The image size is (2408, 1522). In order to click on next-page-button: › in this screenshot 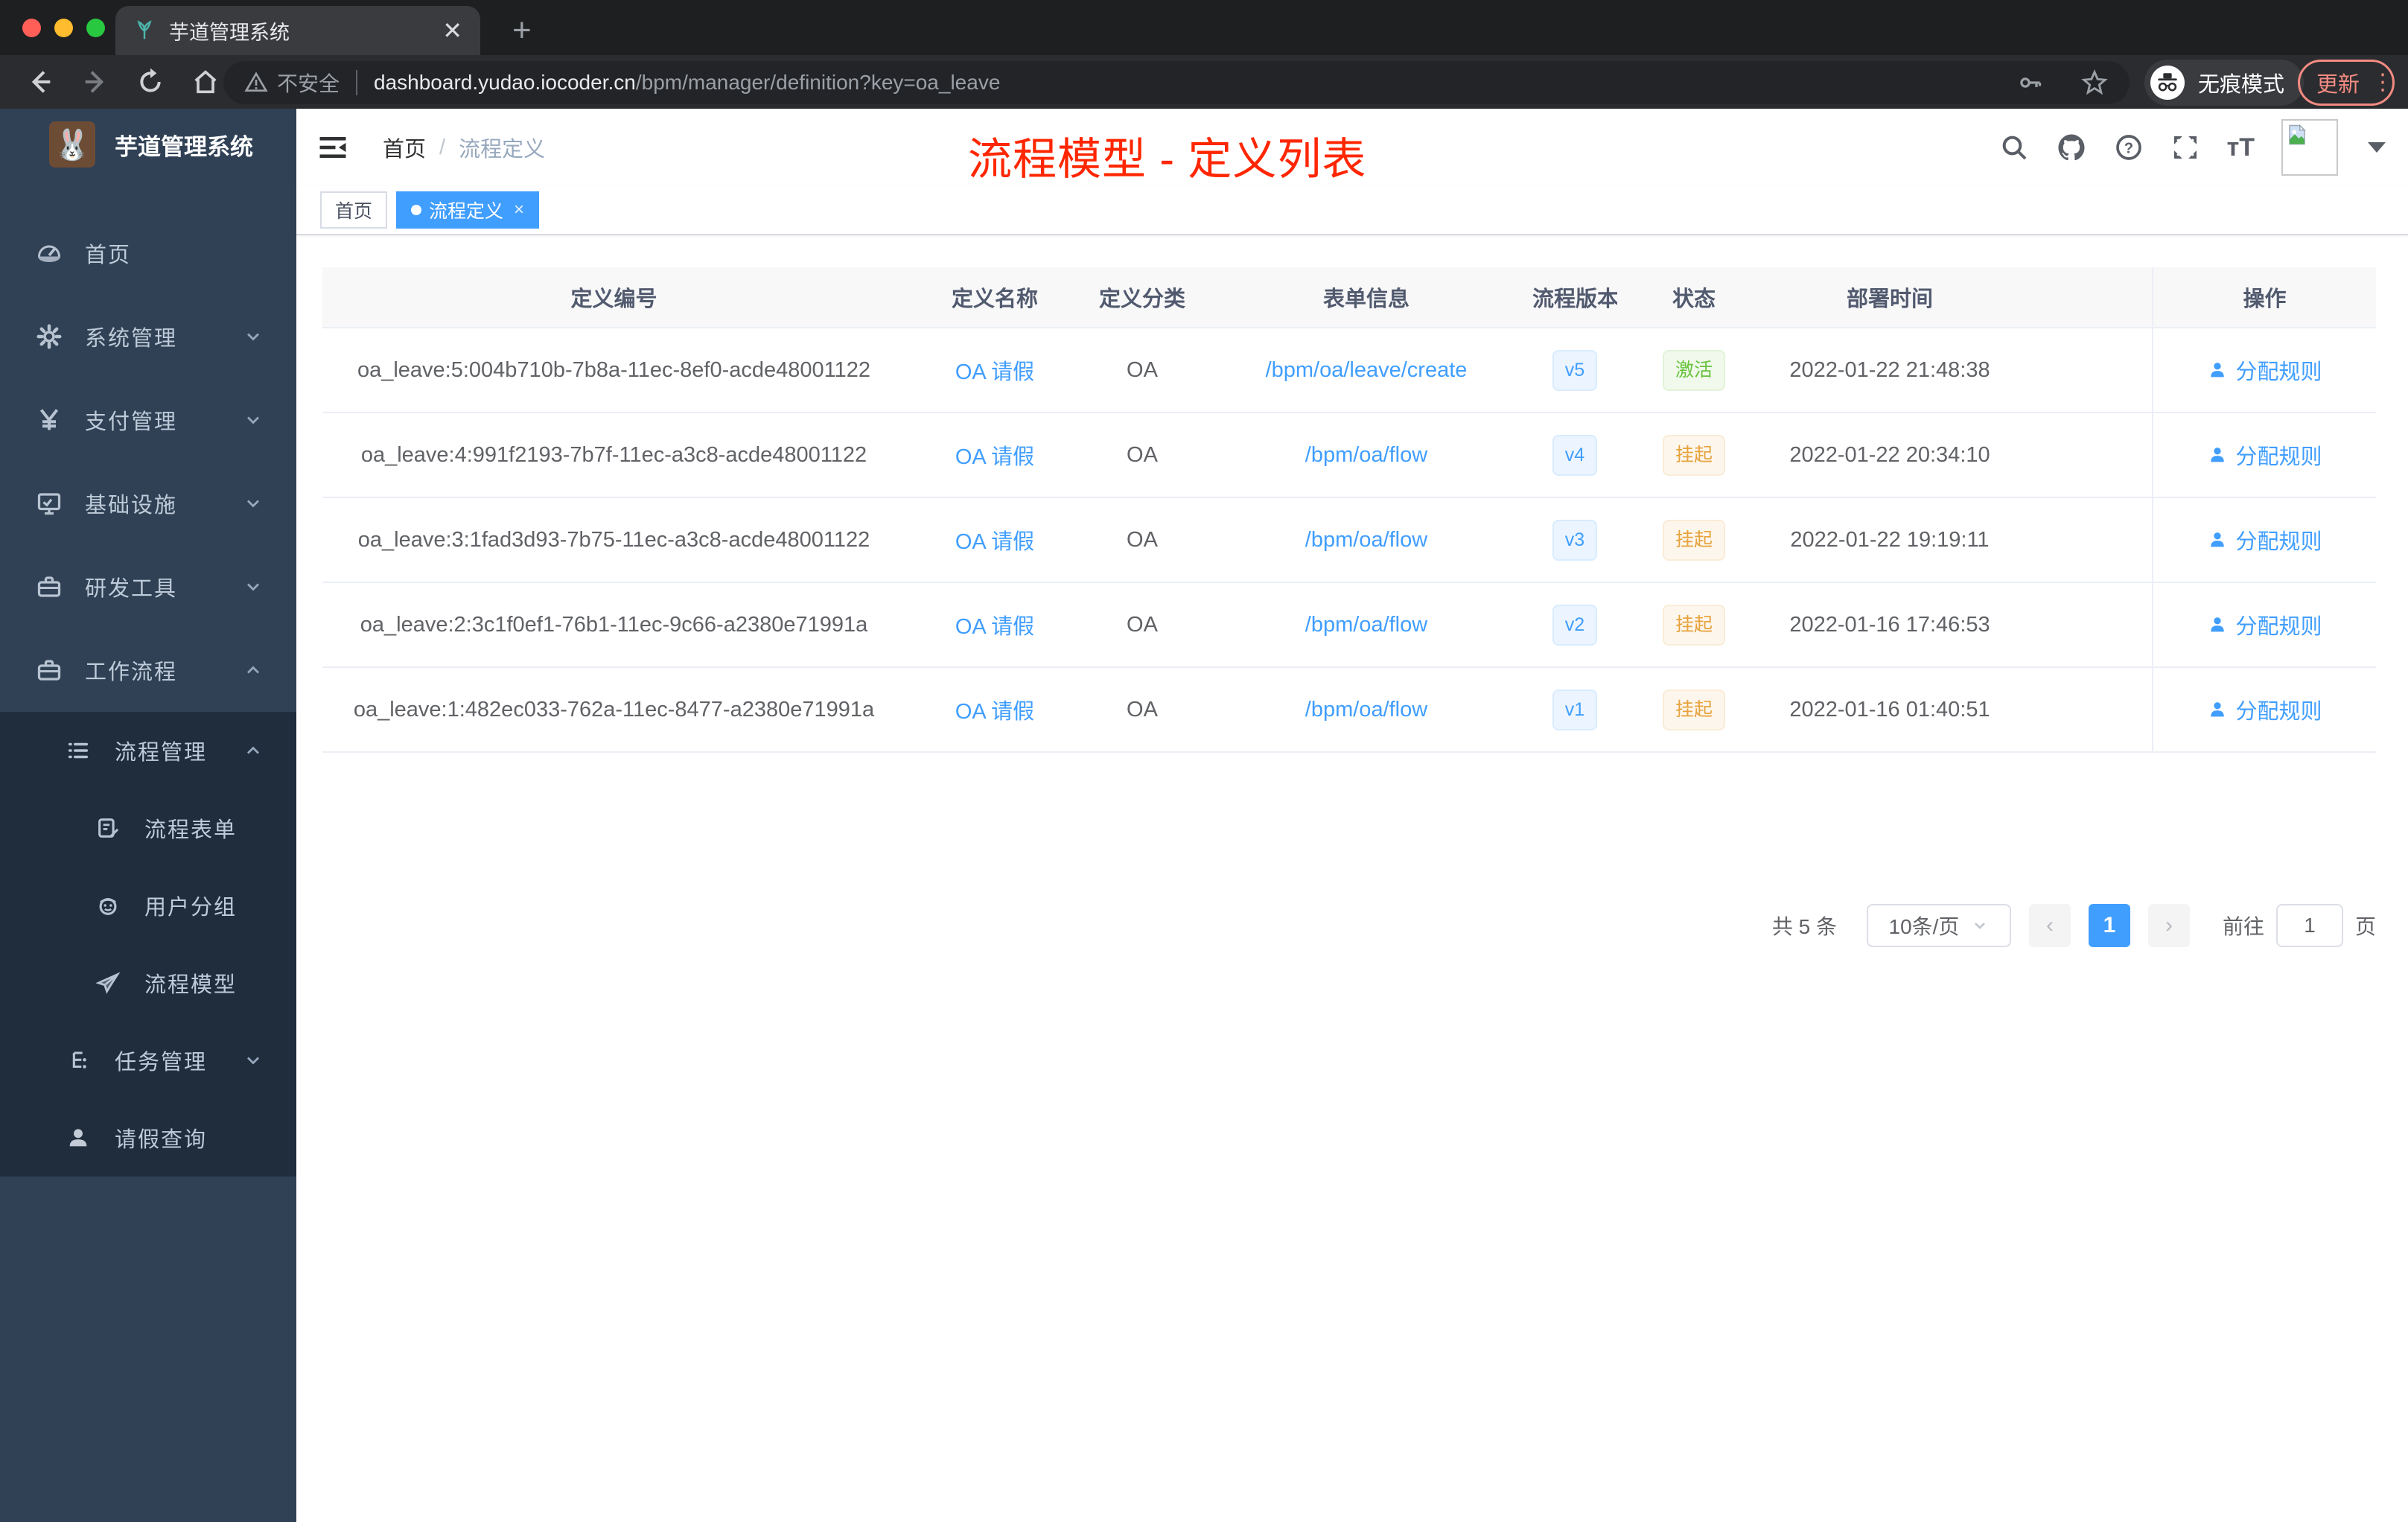, I will do `click(2168, 925)`.